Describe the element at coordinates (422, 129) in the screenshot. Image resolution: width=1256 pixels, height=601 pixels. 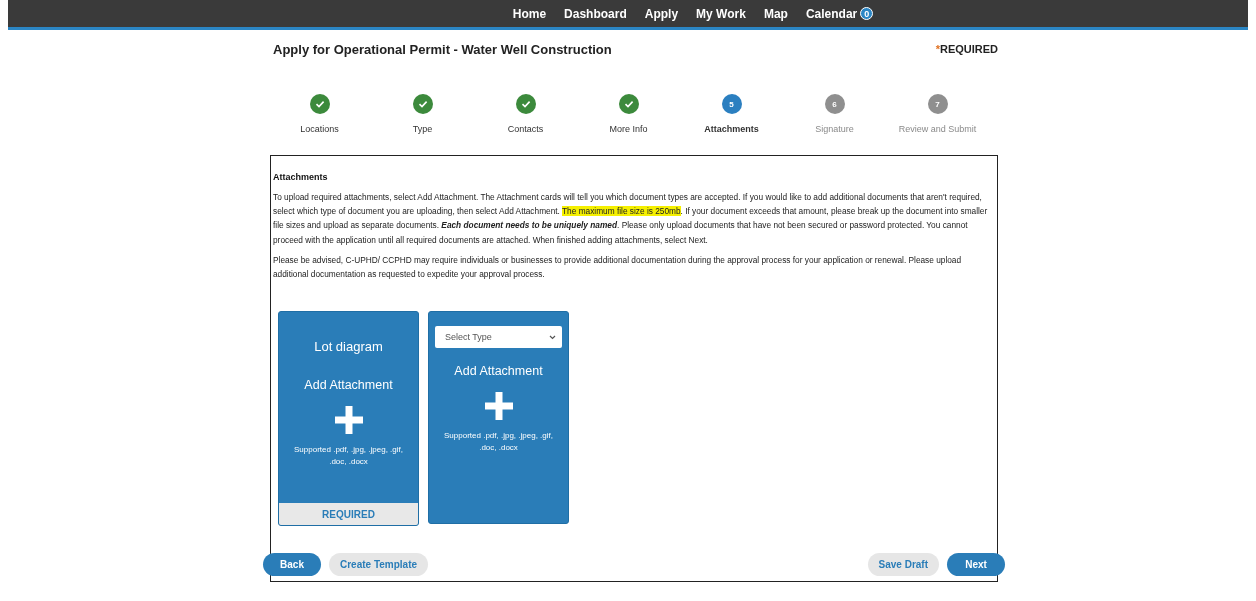
I see `step-label: Type` at that location.